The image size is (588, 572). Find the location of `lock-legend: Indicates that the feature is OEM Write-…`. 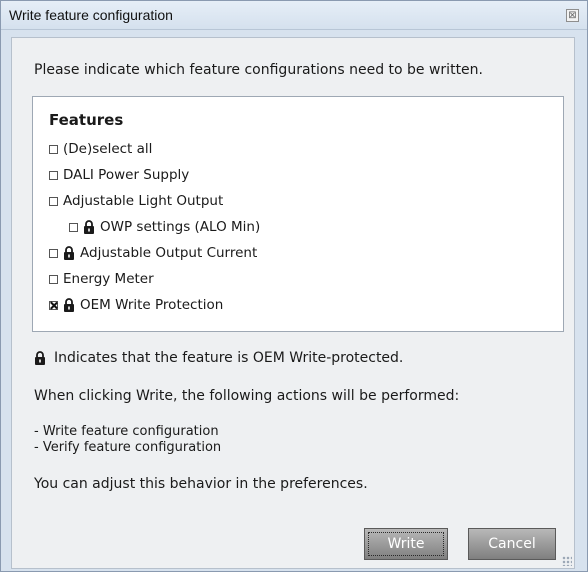

lock-legend: Indicates that the feature is OEM Write-… is located at coordinates (218, 358).